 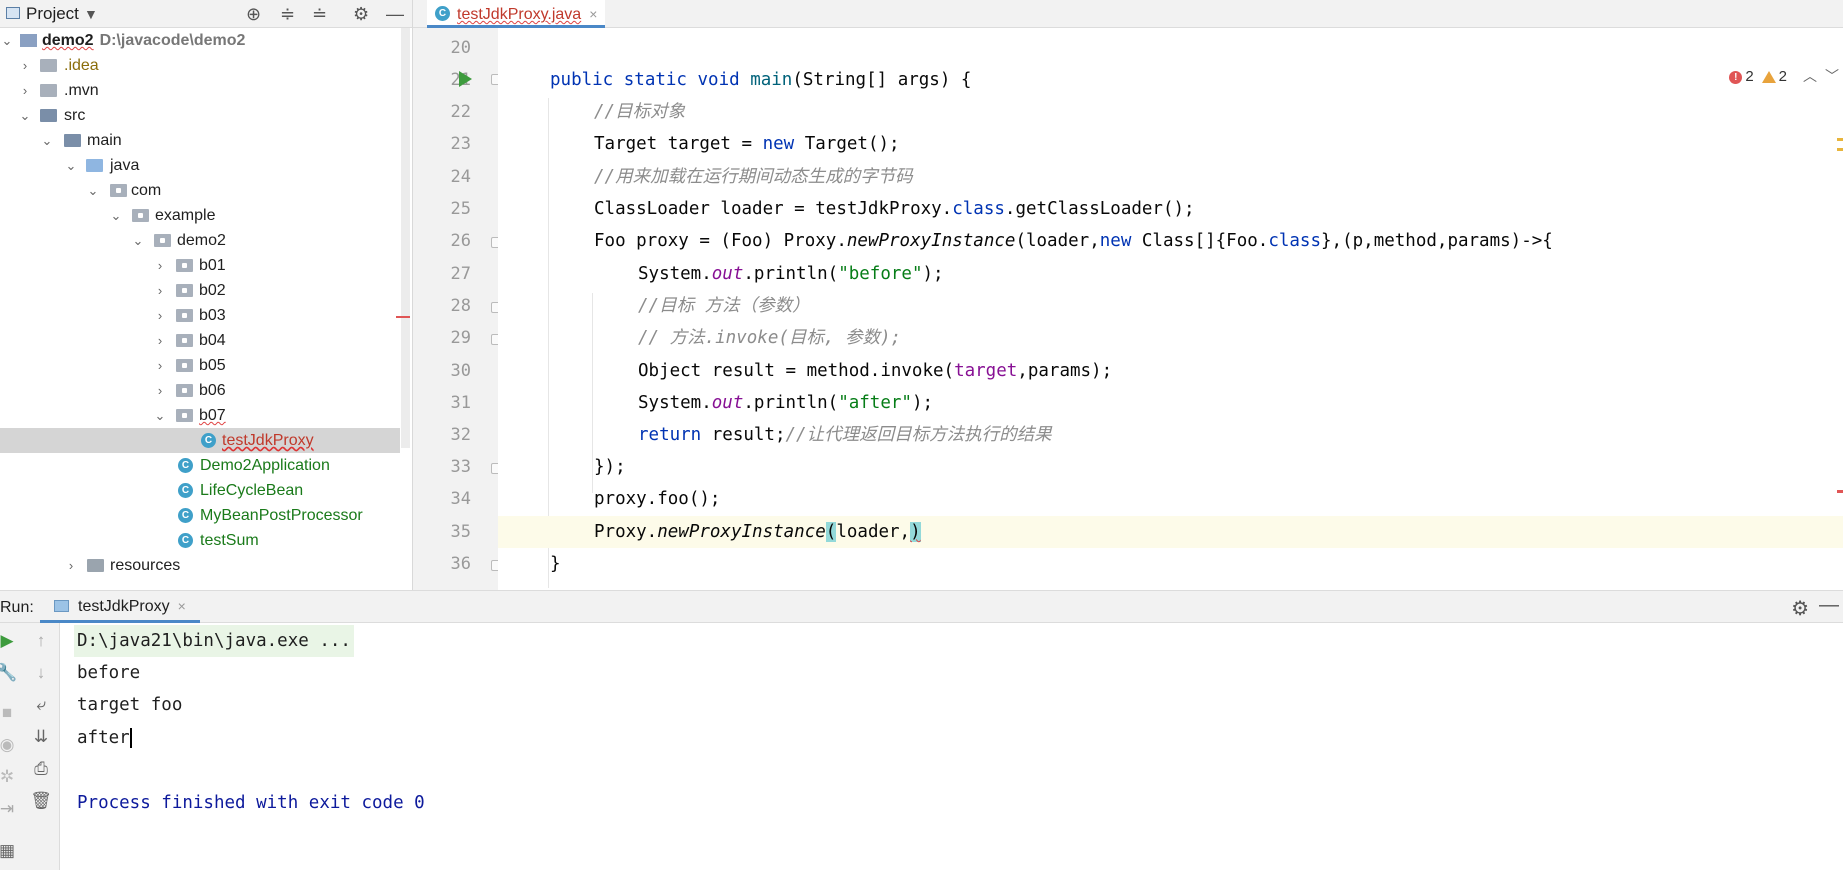 What do you see at coordinates (200, 265) in the screenshot?
I see `tree-item-b01: › b01` at bounding box center [200, 265].